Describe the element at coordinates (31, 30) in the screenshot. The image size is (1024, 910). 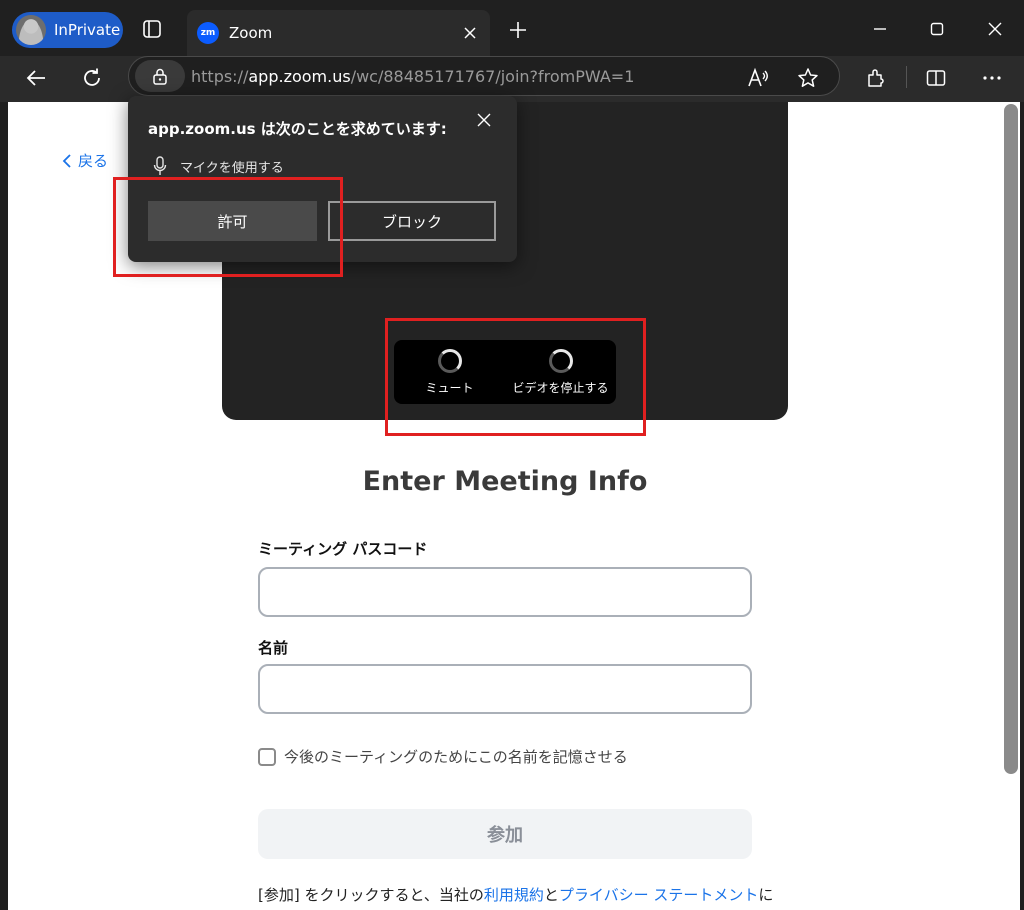
I see `avatar` at that location.